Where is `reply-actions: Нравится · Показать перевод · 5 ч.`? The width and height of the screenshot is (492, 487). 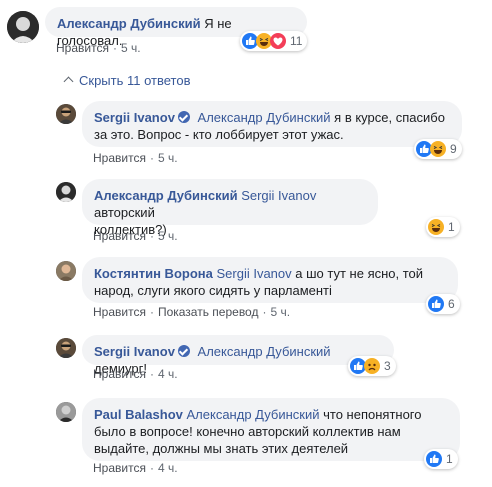
reply-actions: Нравится · Показать перевод · 5 ч. is located at coordinates (191, 312).